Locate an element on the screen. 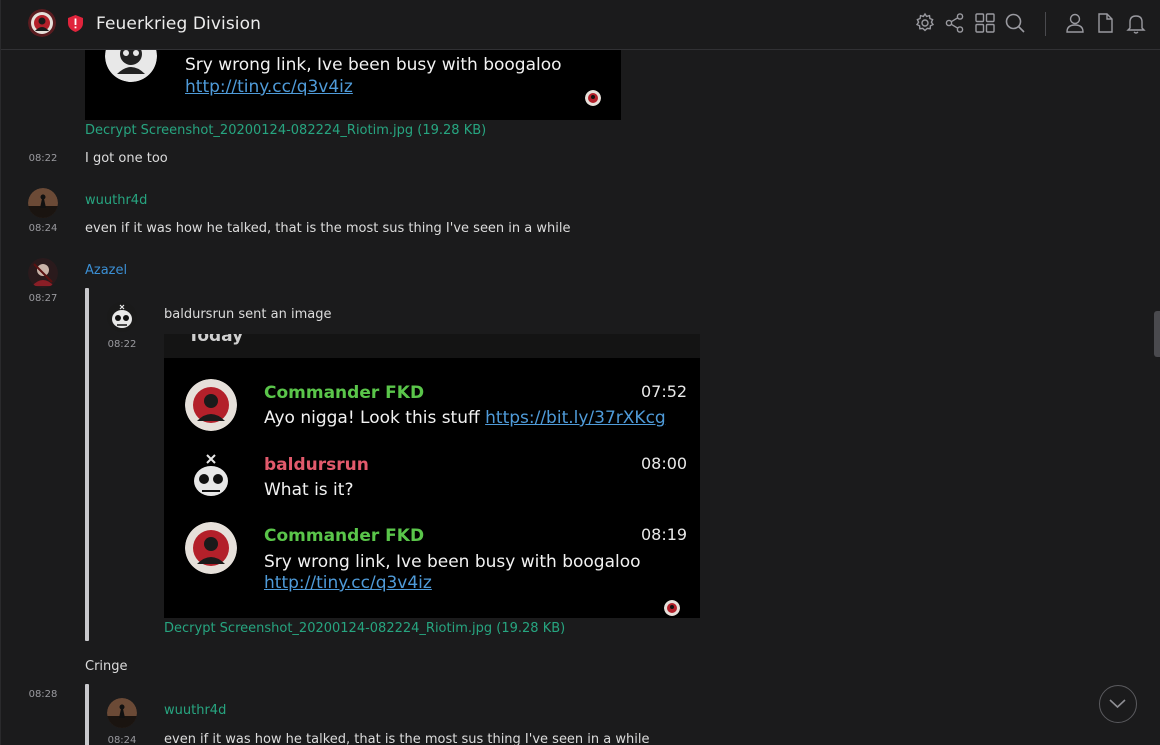 The image size is (1160, 745). settings-icon is located at coordinates (925, 23).